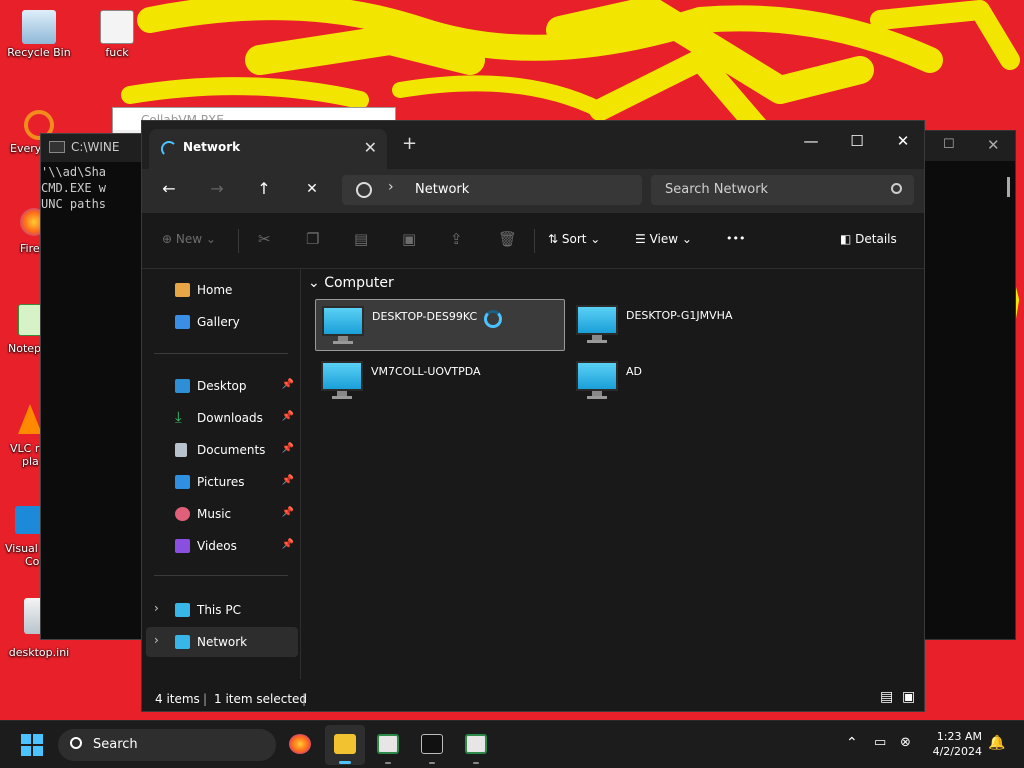 This screenshot has width=1024, height=768. Describe the element at coordinates (21, 329) in the screenshot. I see `desktop-icon-notepad: Notep` at that location.